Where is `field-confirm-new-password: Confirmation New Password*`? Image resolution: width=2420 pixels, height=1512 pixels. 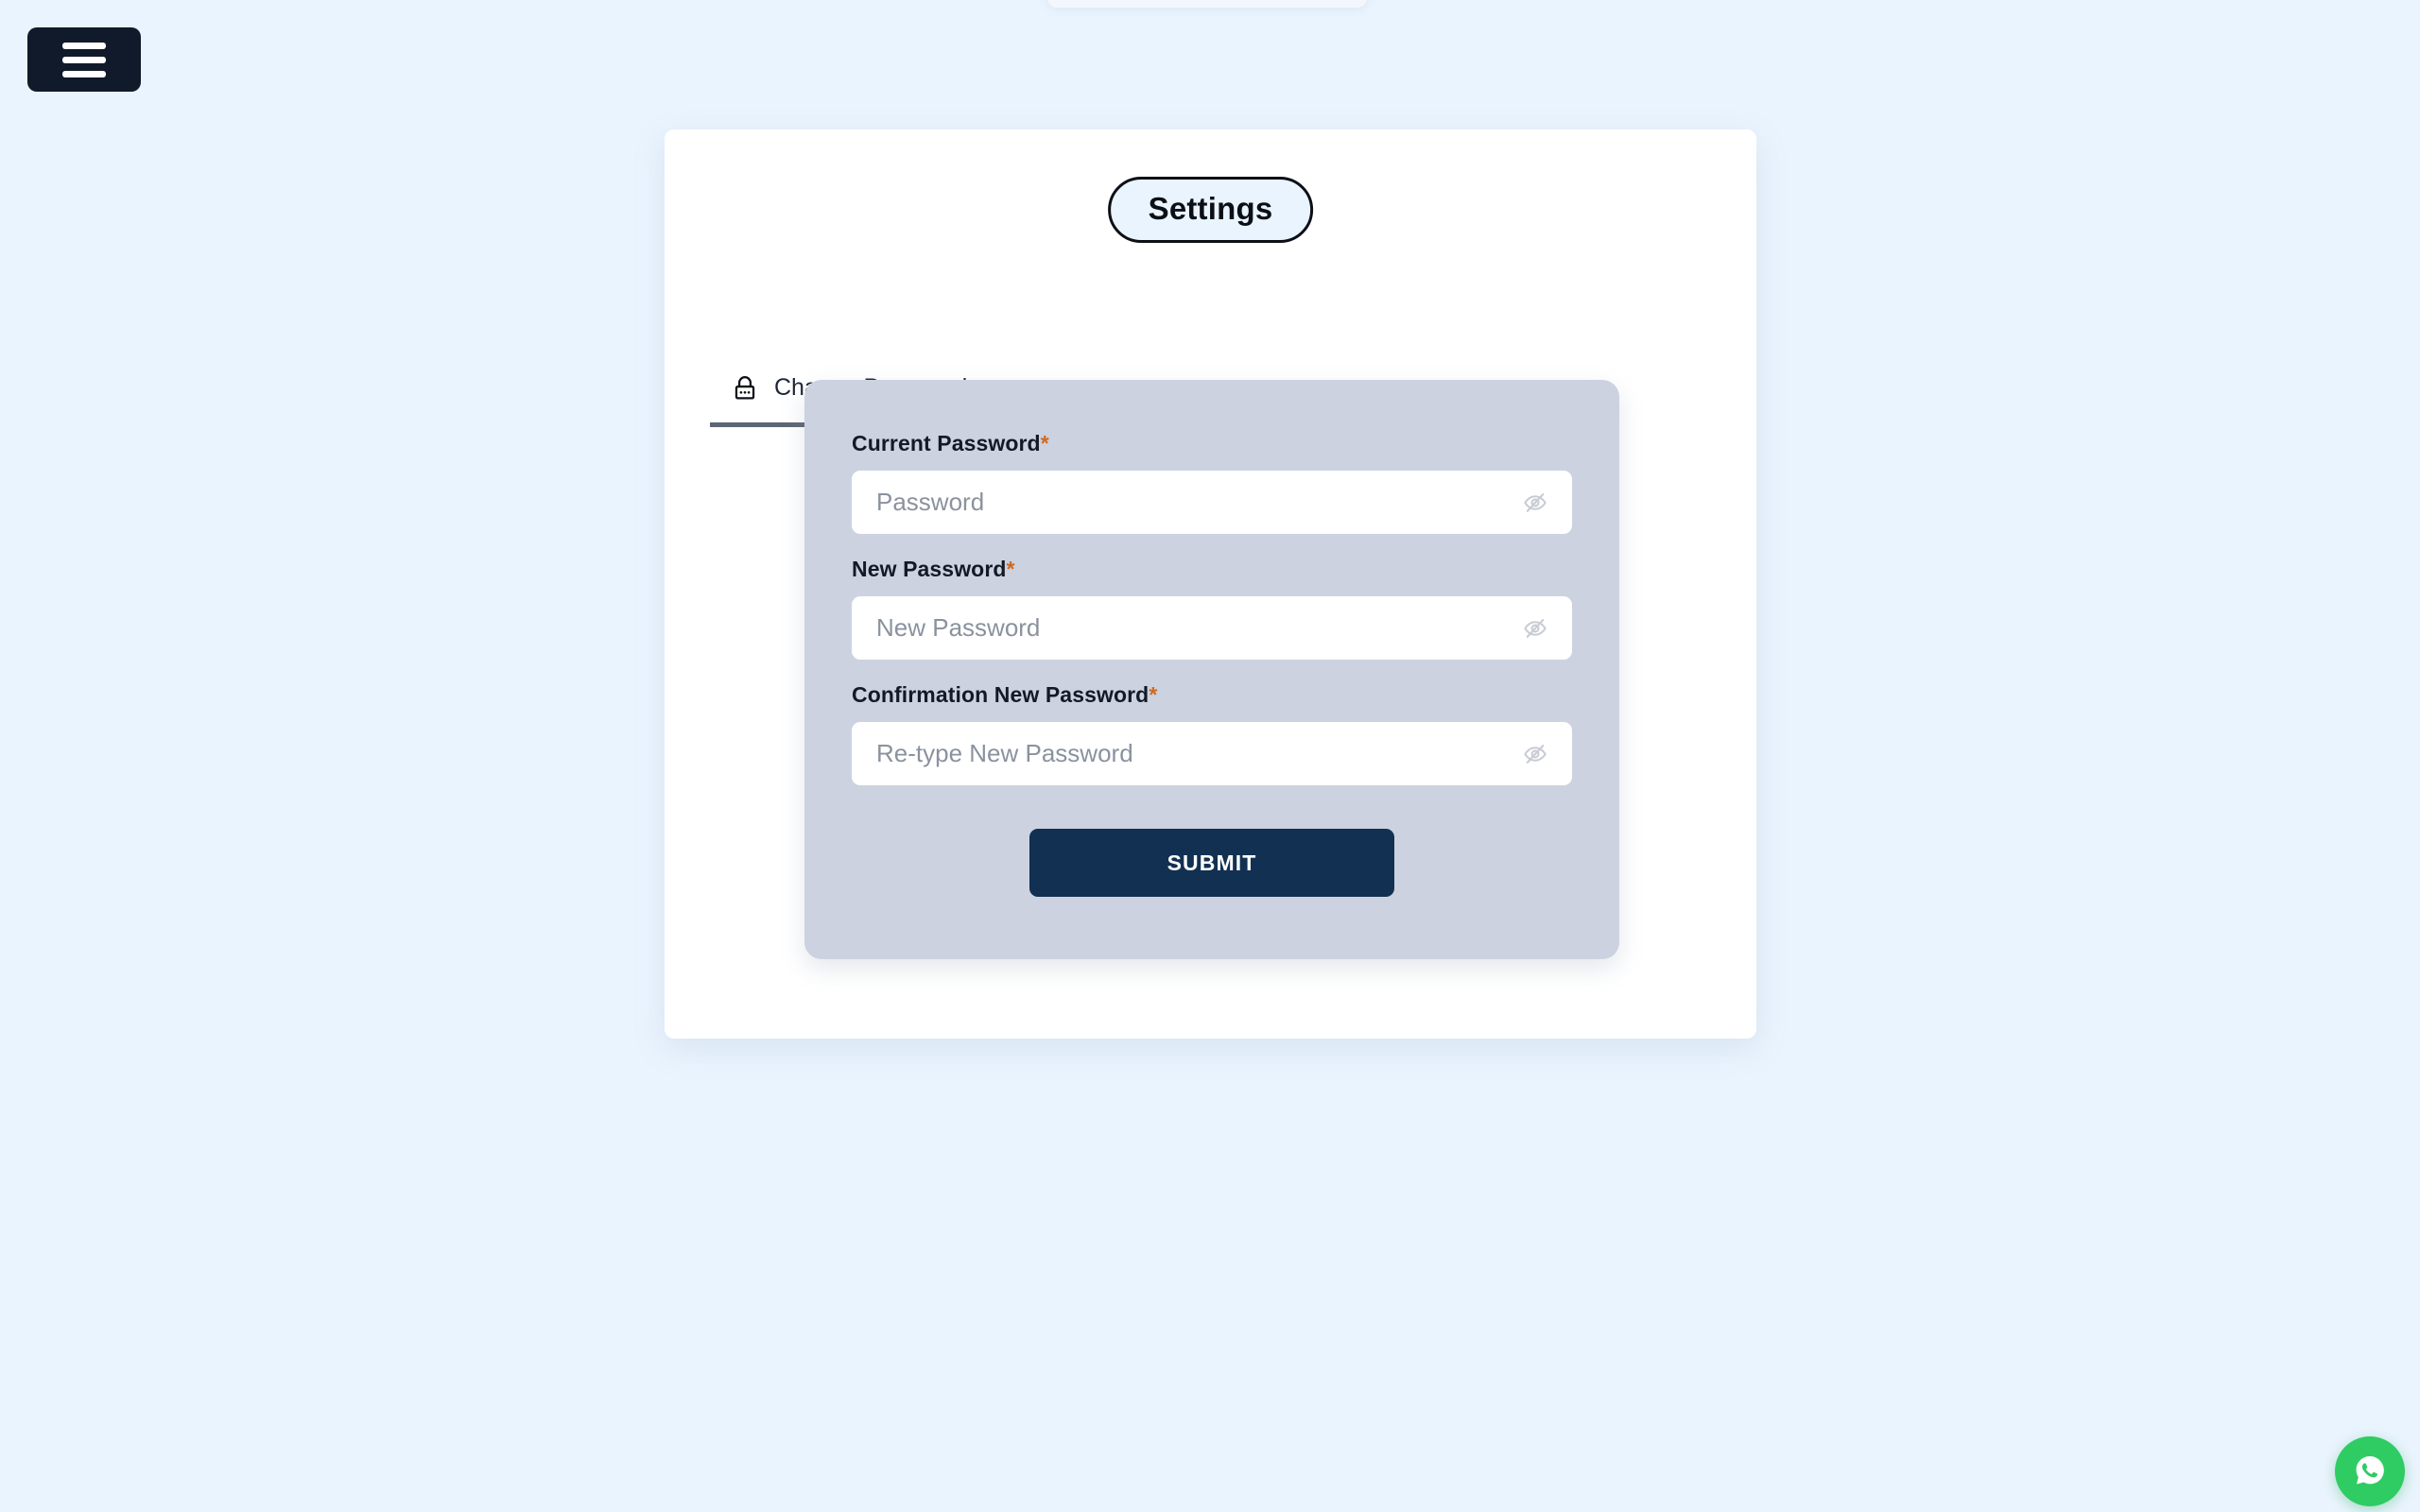 field-confirm-new-password: Confirmation New Password* is located at coordinates (1212, 733).